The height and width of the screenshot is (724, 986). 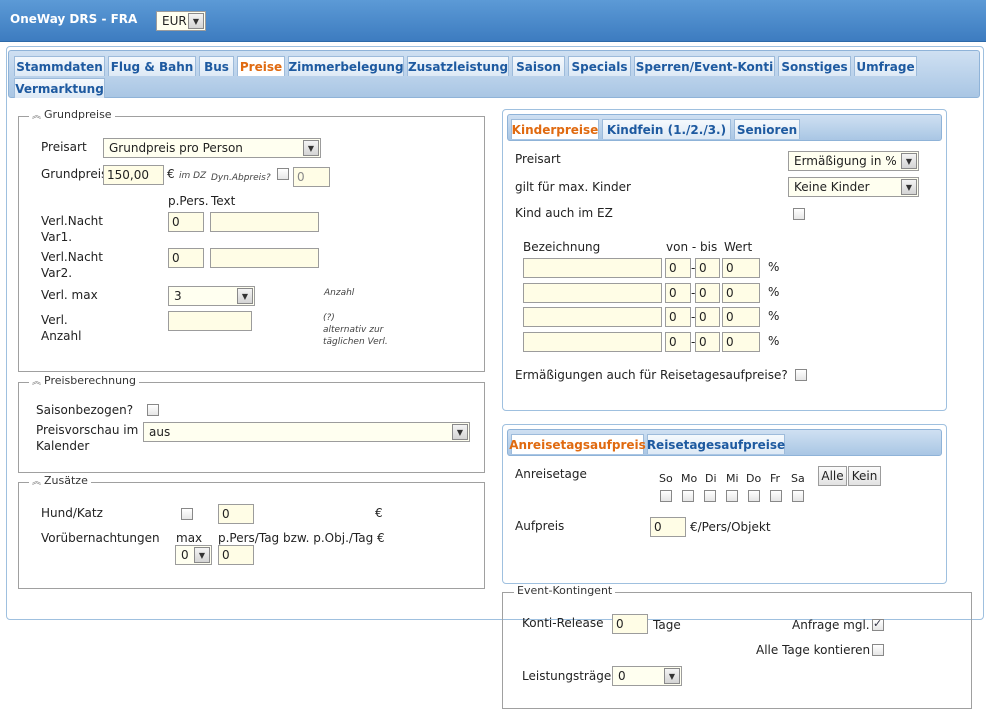 I want to click on zusaetze-legend: ︽ Zusätze, so click(x=60, y=480).